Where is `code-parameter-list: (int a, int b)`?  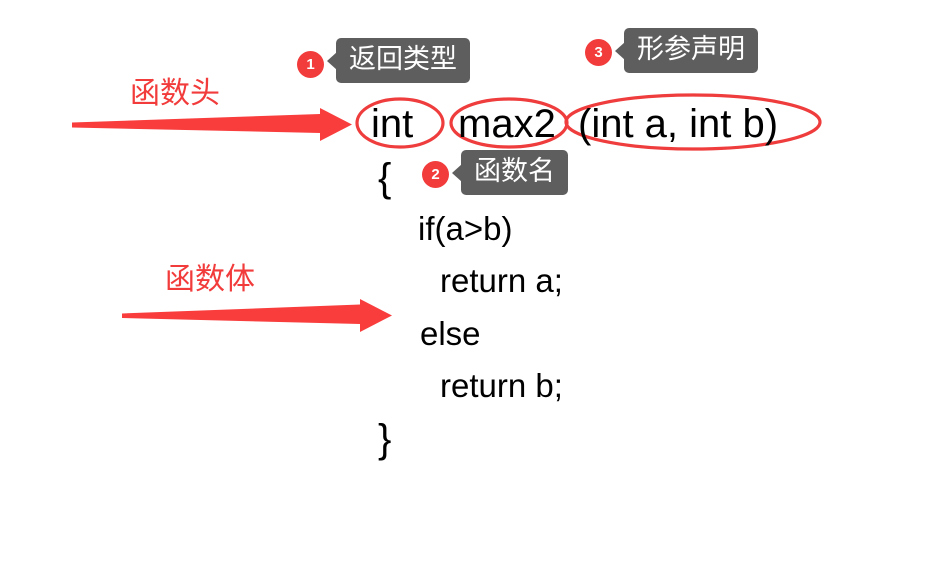
code-parameter-list: (int a, int b) is located at coordinates (678, 124).